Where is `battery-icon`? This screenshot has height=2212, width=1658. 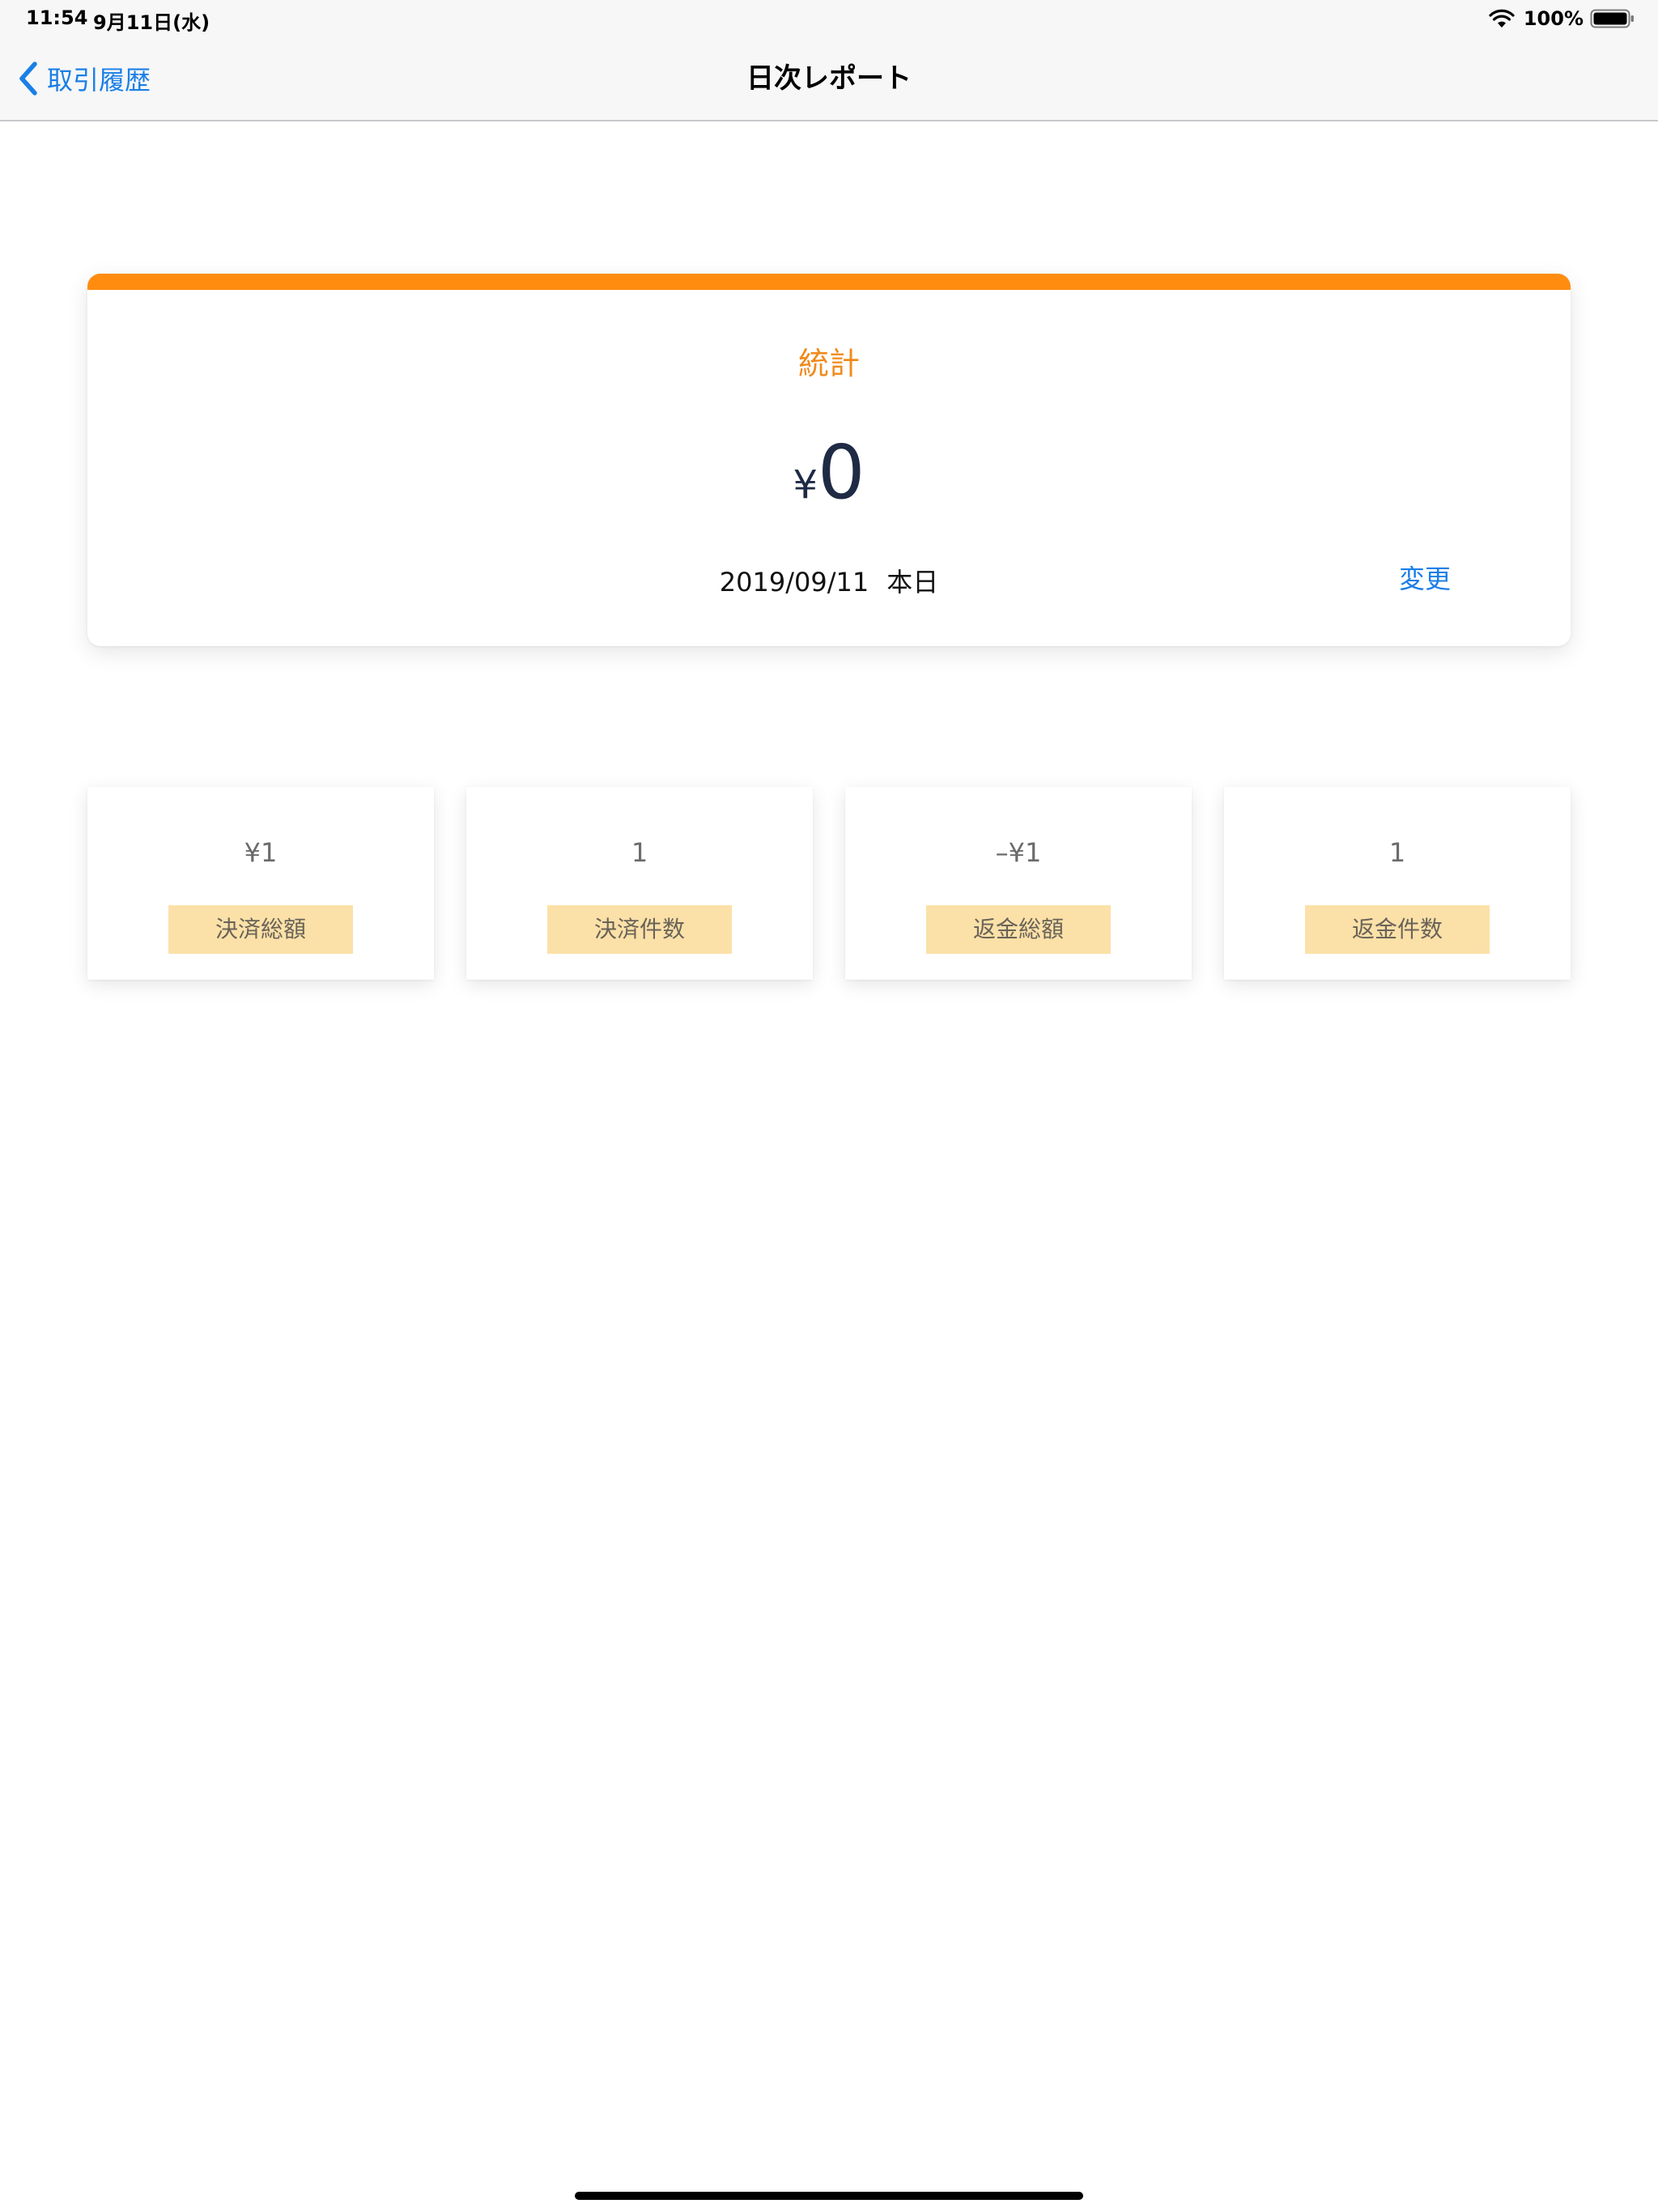 battery-icon is located at coordinates (1612, 19).